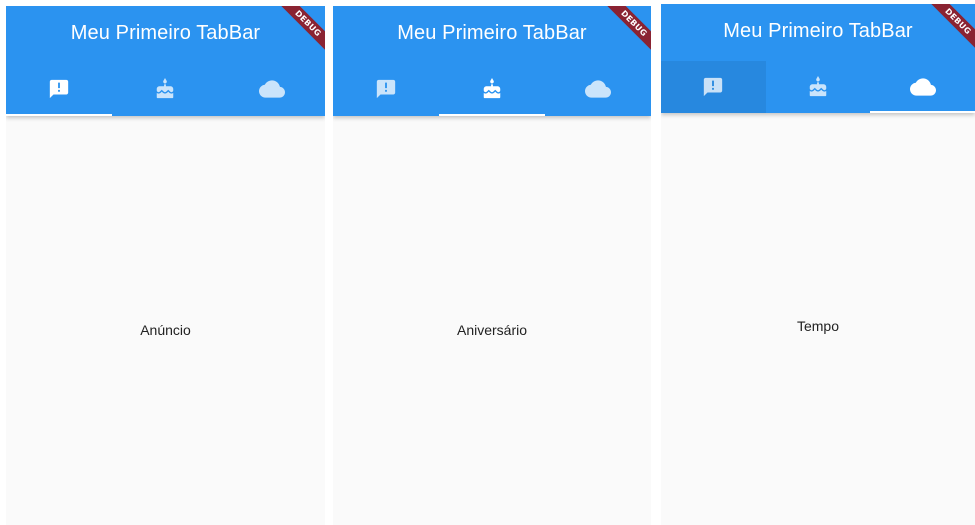  What do you see at coordinates (165, 330) in the screenshot?
I see `tab-content-text: Anúncio` at bounding box center [165, 330].